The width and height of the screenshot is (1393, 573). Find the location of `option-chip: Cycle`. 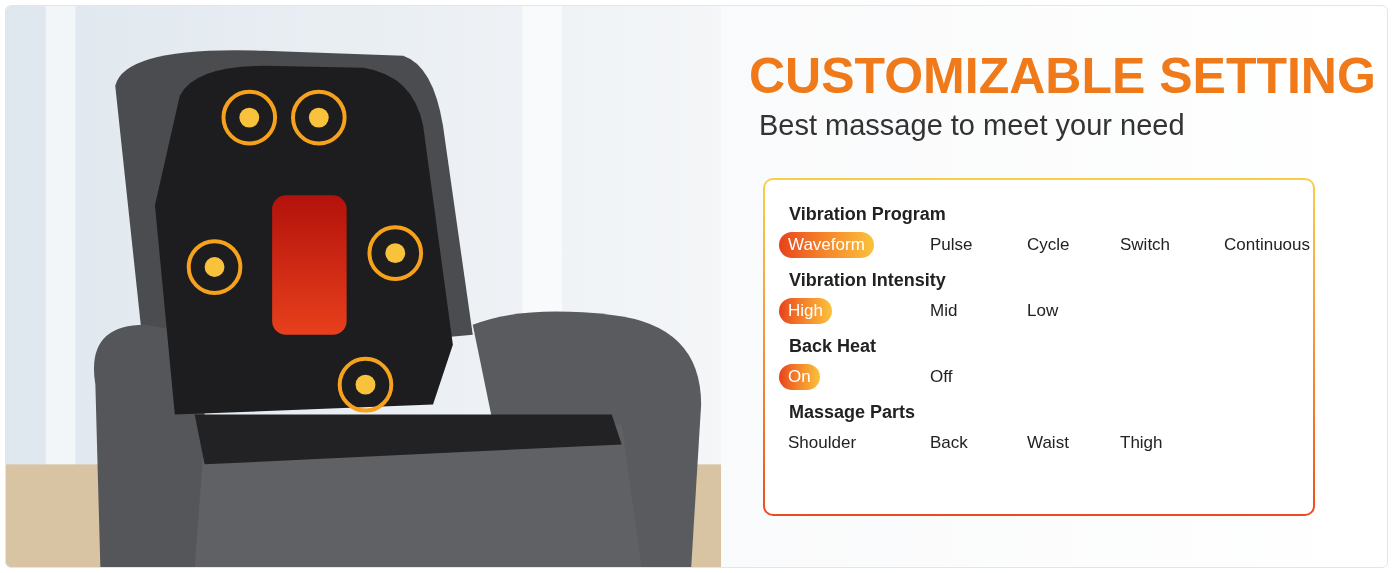

option-chip: Cycle is located at coordinates (1048, 245).